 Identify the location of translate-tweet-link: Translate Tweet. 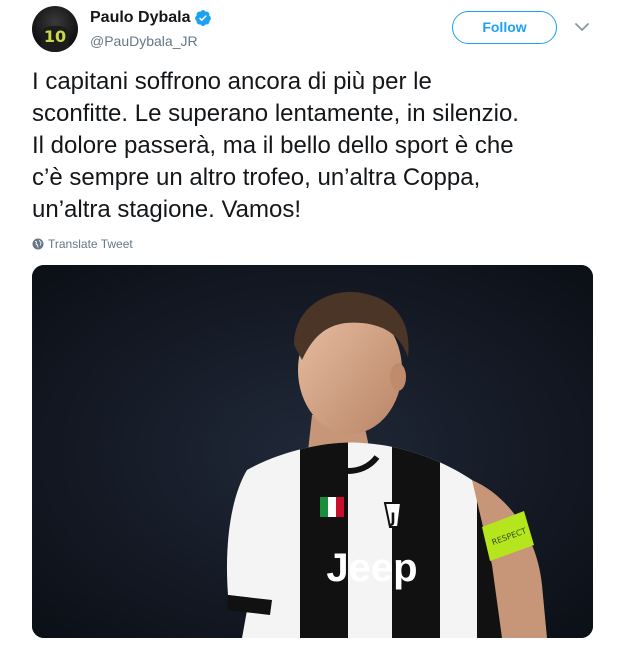
(82, 244).